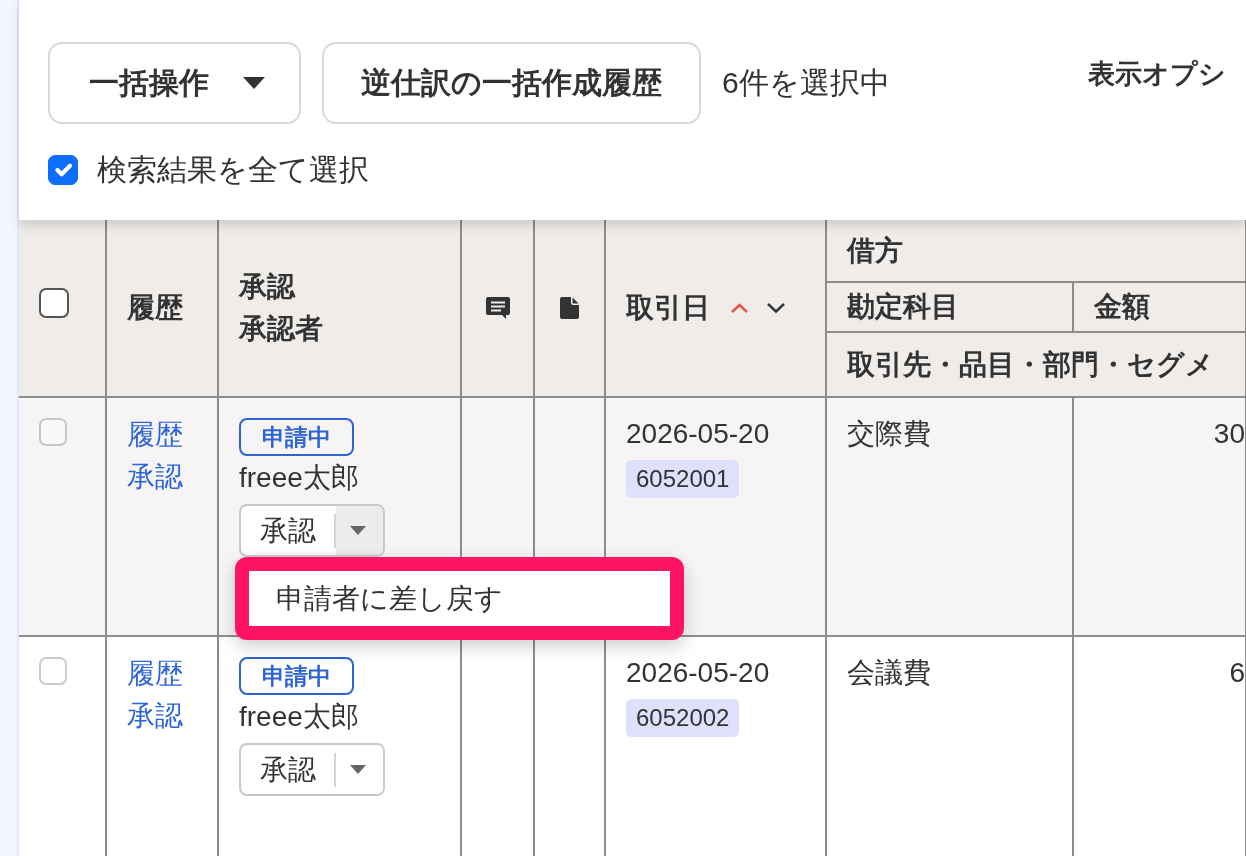 The height and width of the screenshot is (856, 1246). I want to click on entry-number-tag: 6052002, so click(683, 718).